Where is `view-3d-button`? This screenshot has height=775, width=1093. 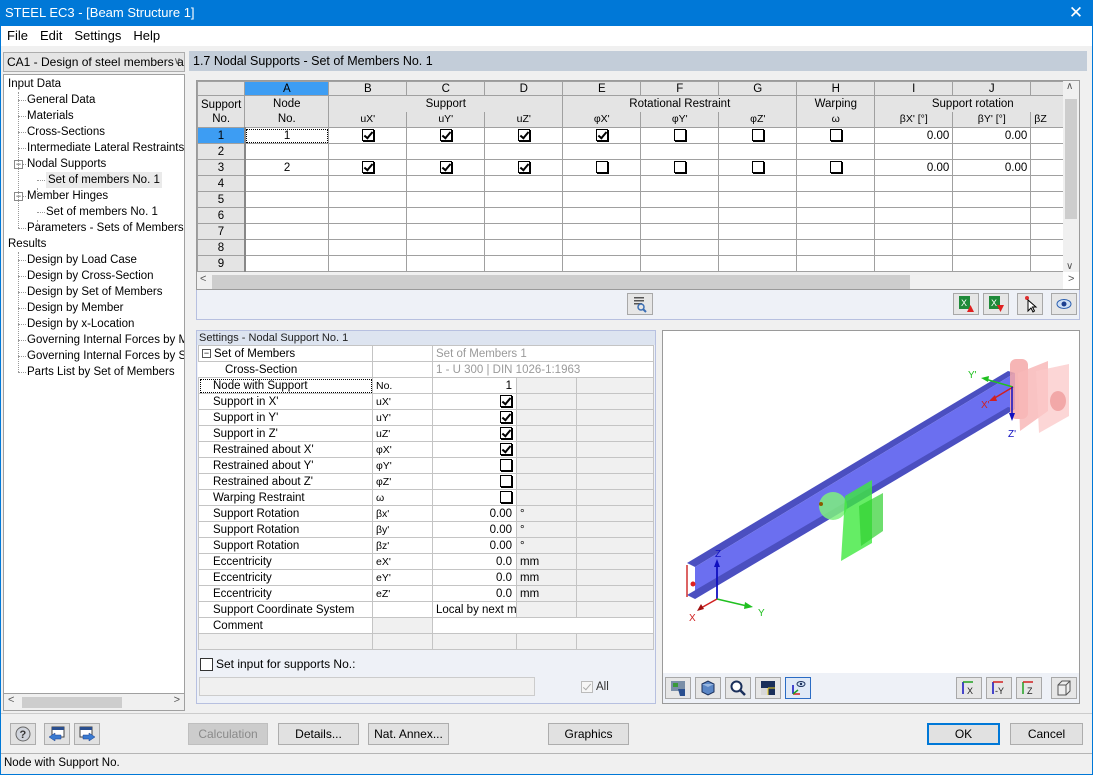 view-3d-button is located at coordinates (708, 688).